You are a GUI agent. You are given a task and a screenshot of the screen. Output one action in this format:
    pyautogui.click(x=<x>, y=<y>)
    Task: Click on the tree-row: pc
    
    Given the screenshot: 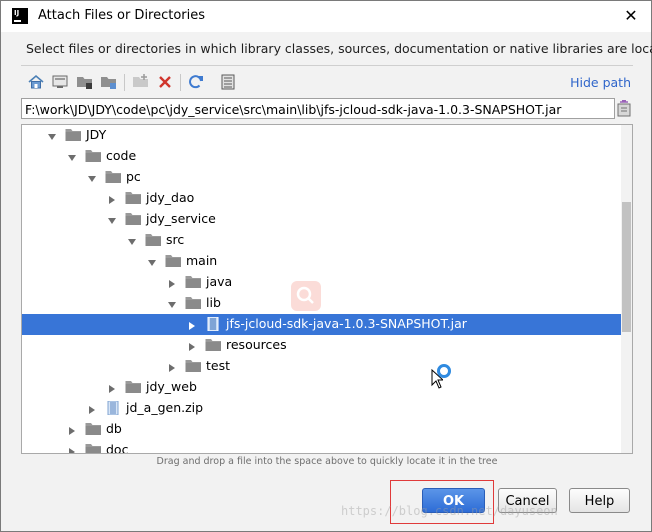 What is the action you would take?
    pyautogui.click(x=321, y=177)
    